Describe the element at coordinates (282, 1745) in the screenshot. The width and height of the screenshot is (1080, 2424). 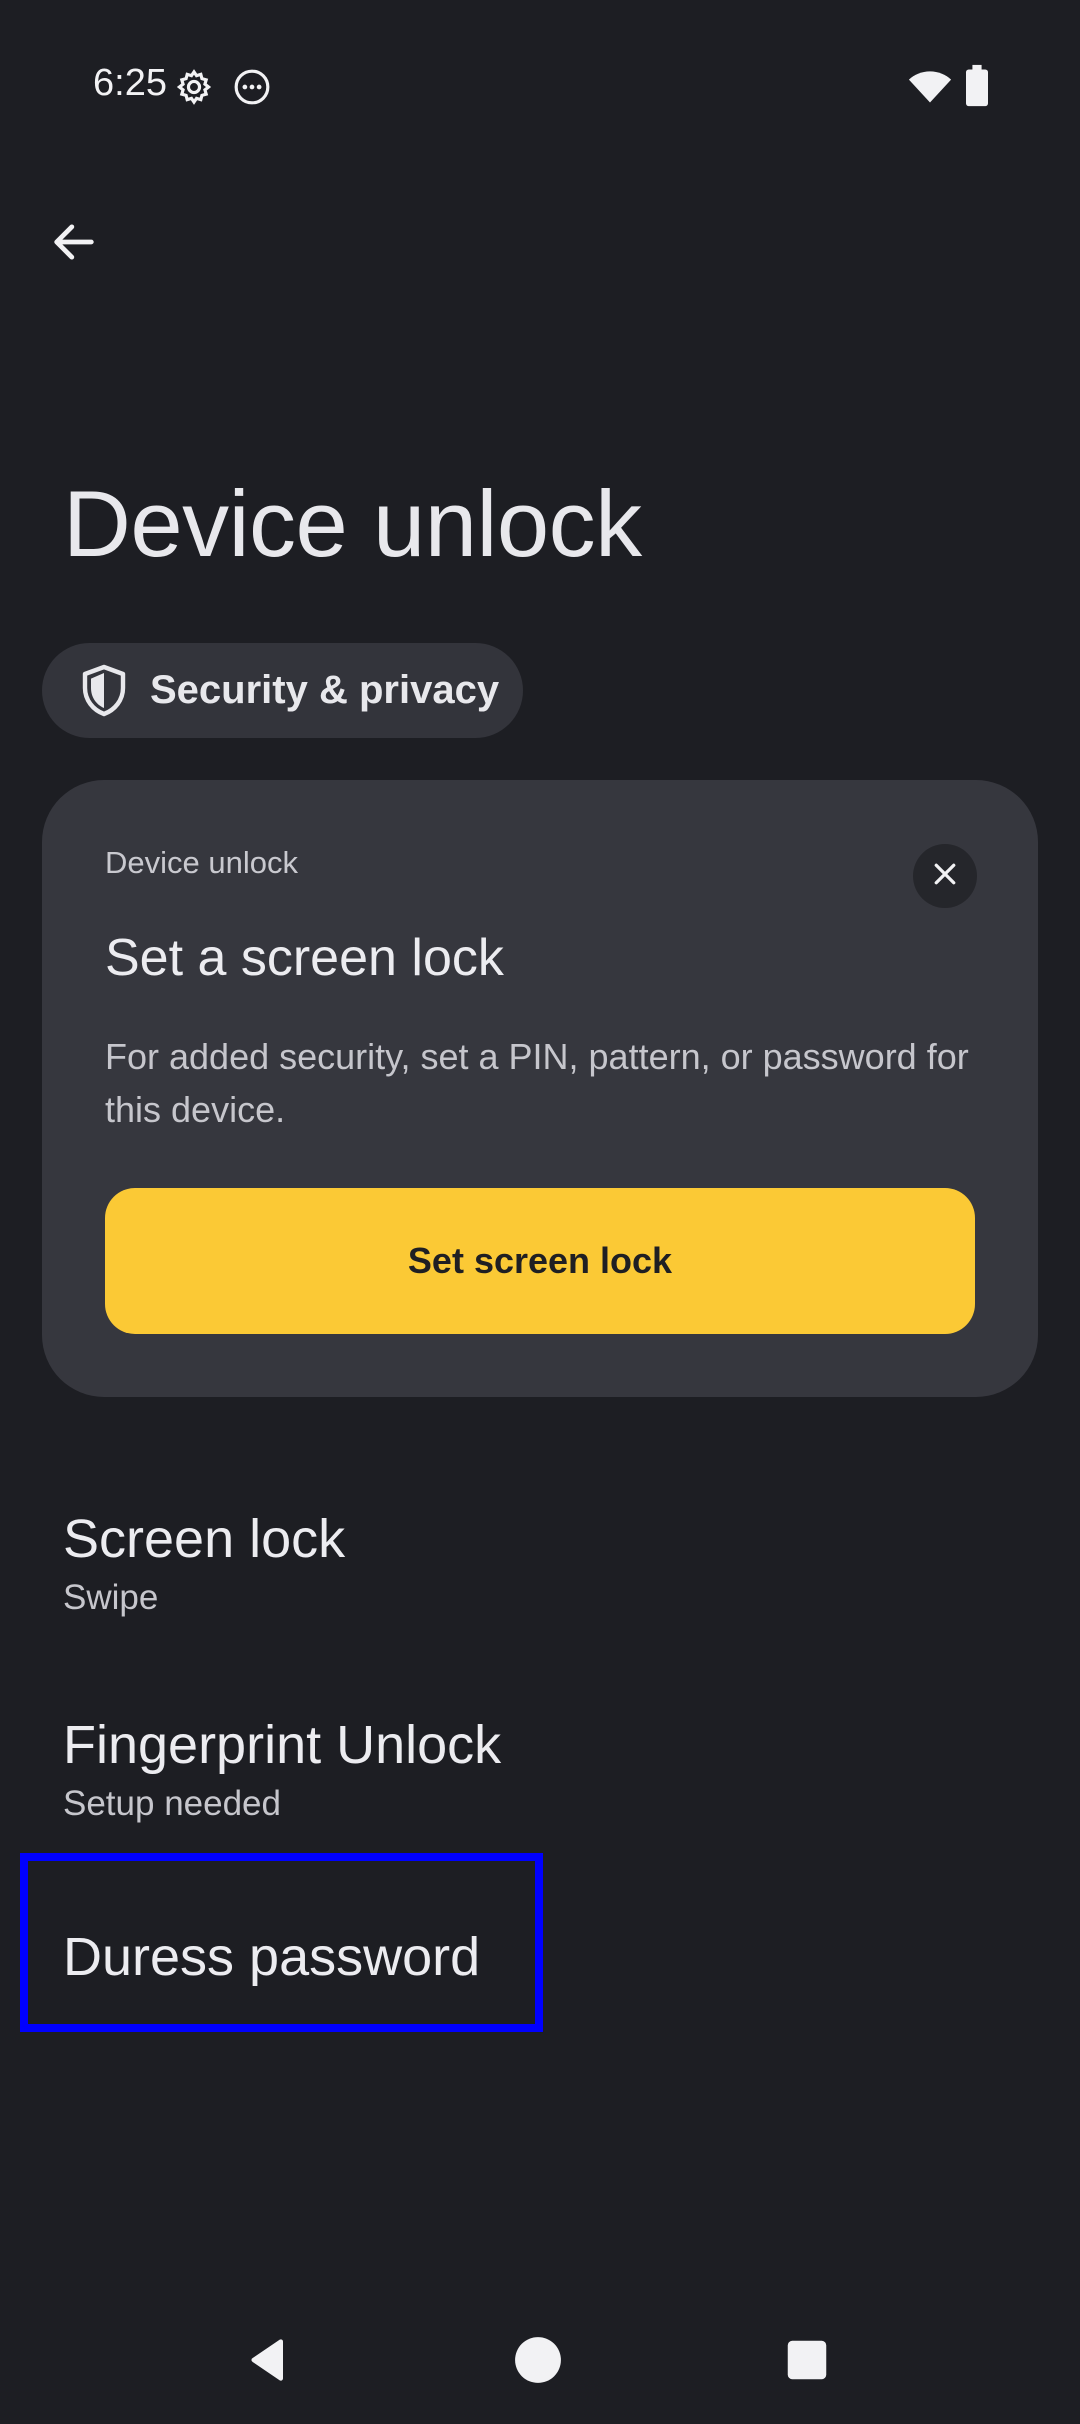
I see `setting-title: Fingerprint Unlock` at that location.